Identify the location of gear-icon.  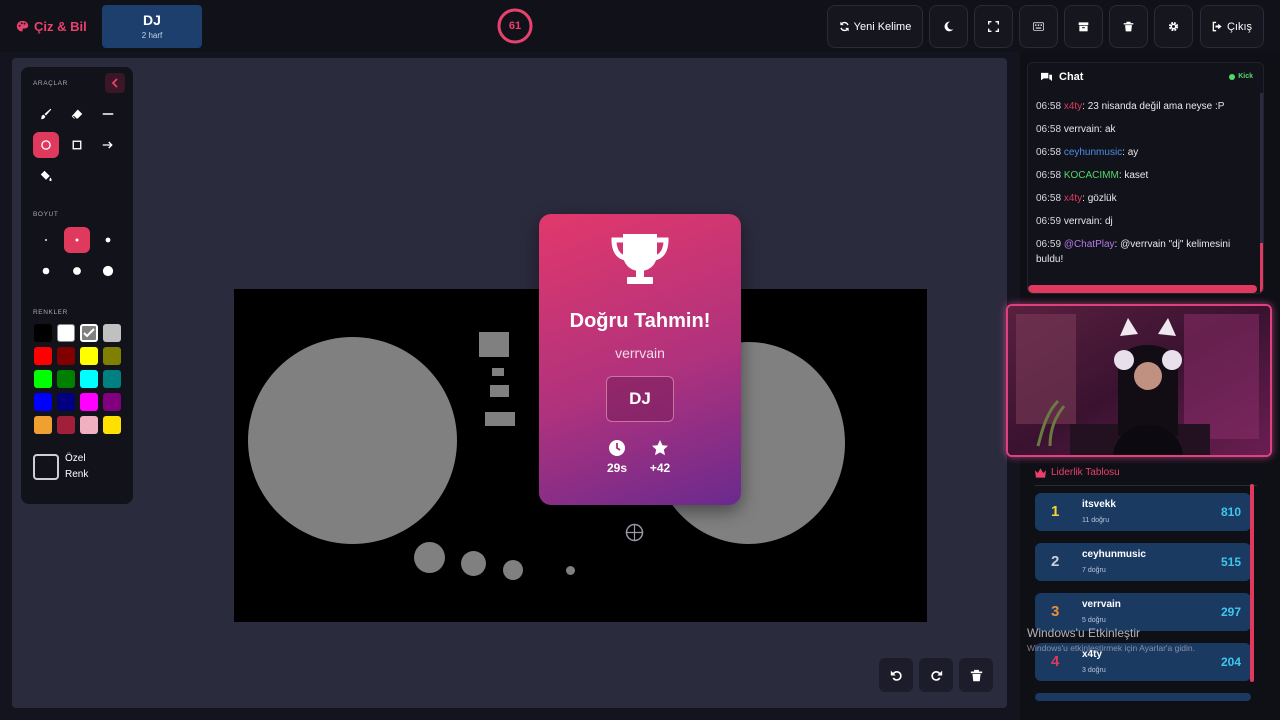
(1173, 26).